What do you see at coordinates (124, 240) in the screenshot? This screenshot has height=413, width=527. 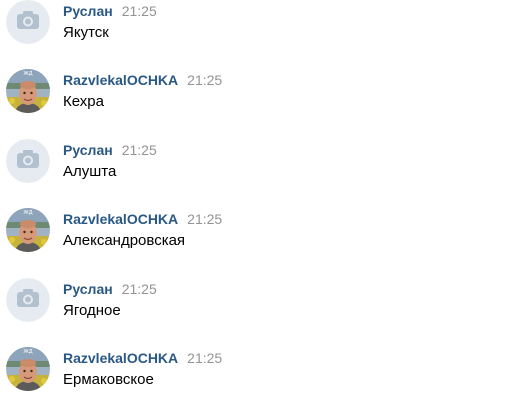 I see `message-text: Александровская` at bounding box center [124, 240].